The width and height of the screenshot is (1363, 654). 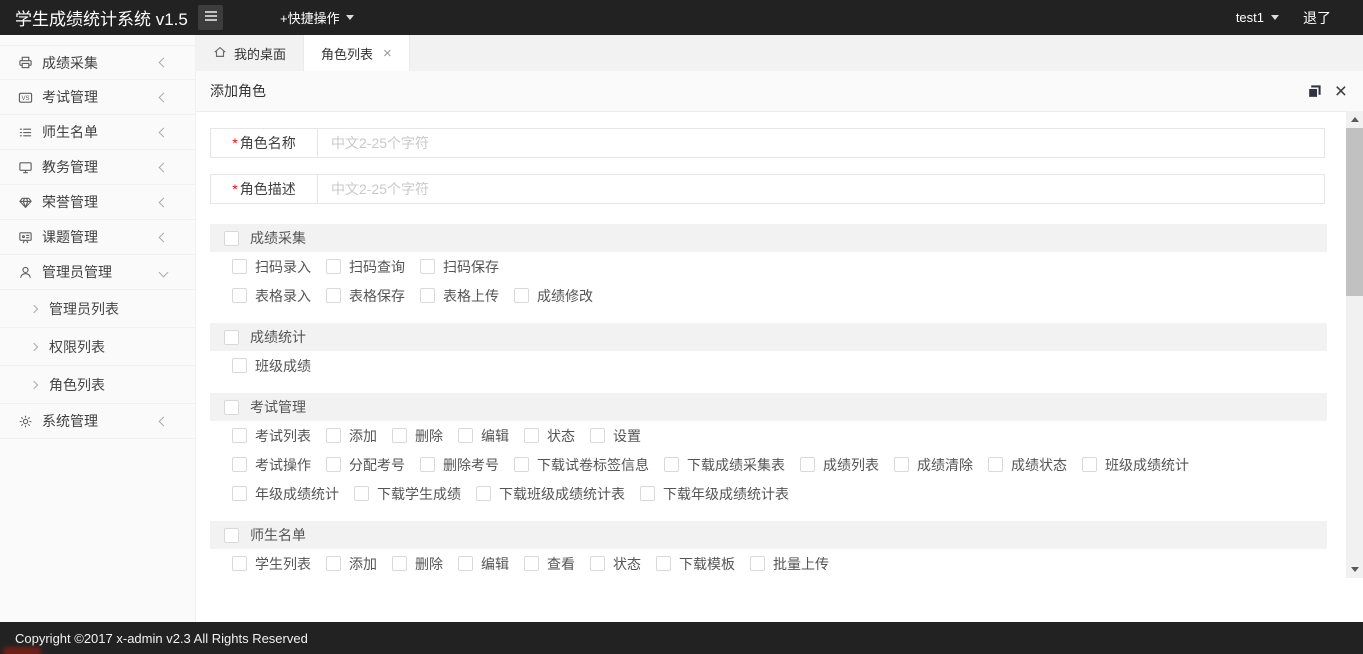 What do you see at coordinates (163, 272) in the screenshot?
I see `chevron-down-icon` at bounding box center [163, 272].